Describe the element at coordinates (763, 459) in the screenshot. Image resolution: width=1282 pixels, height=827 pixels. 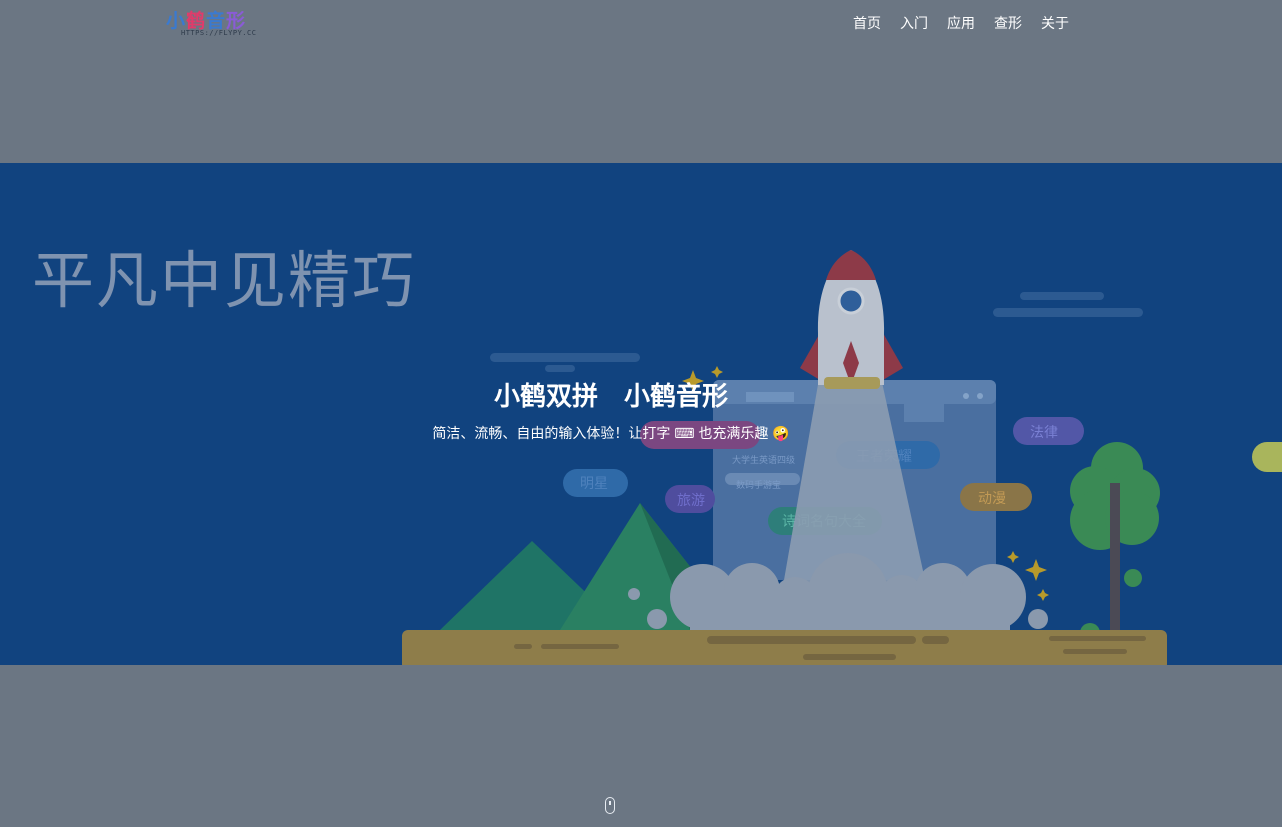
I see `search-line-1: 大学生英语四级` at that location.